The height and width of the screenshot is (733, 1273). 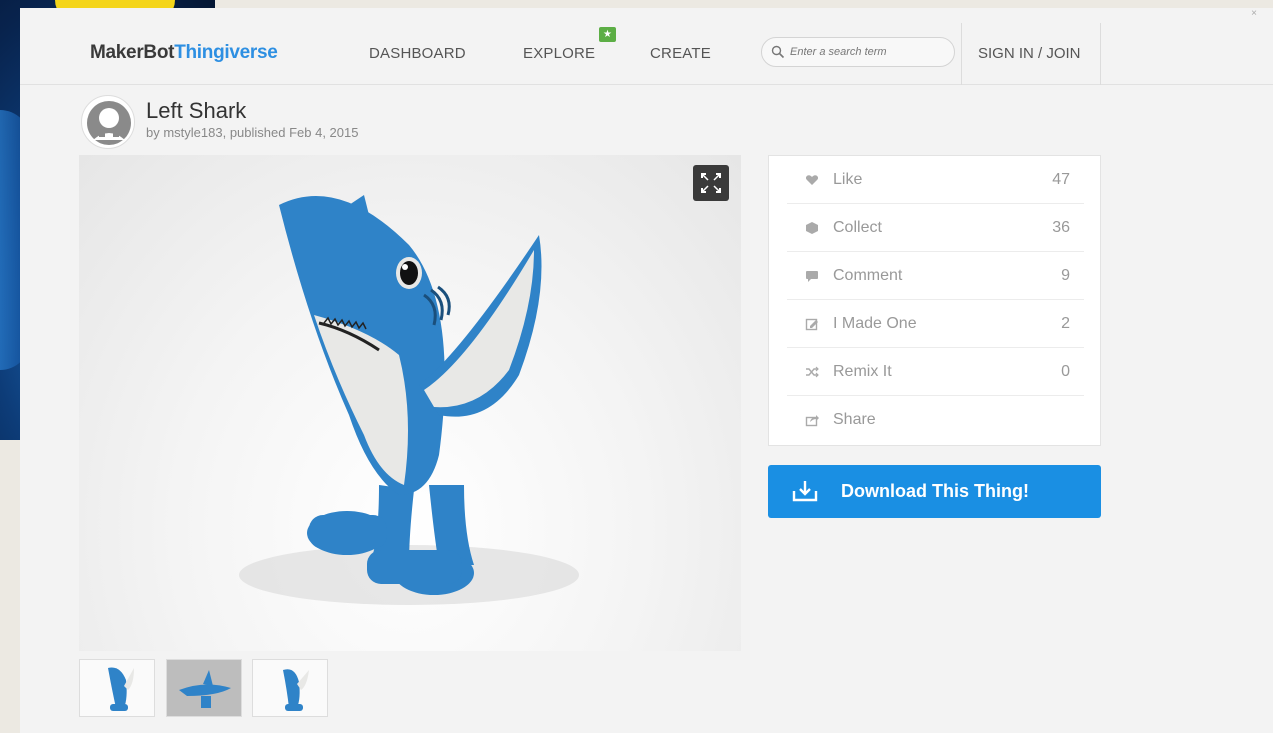 I want to click on thing-title: Left Shark, so click(x=196, y=110).